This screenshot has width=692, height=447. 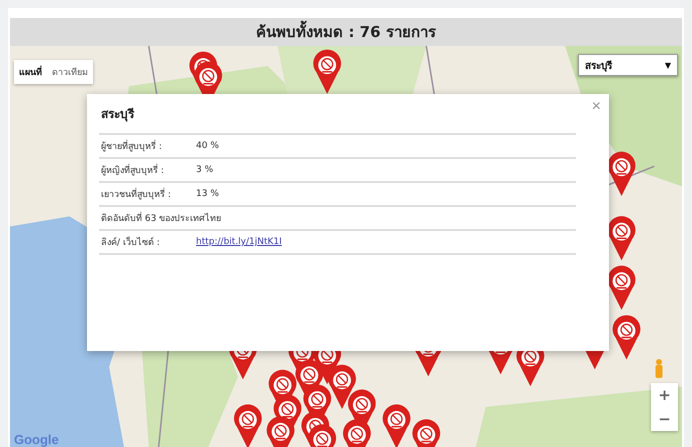 I want to click on field-label: เยาวชนที่สูบบุหรี่ :, so click(x=148, y=194).